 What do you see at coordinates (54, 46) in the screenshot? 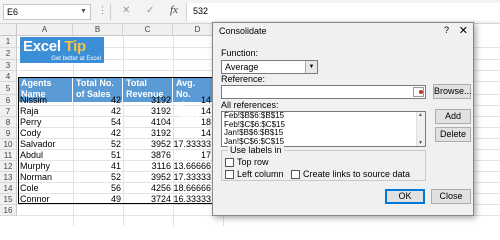
I see `logo-text: Excel Tip` at bounding box center [54, 46].